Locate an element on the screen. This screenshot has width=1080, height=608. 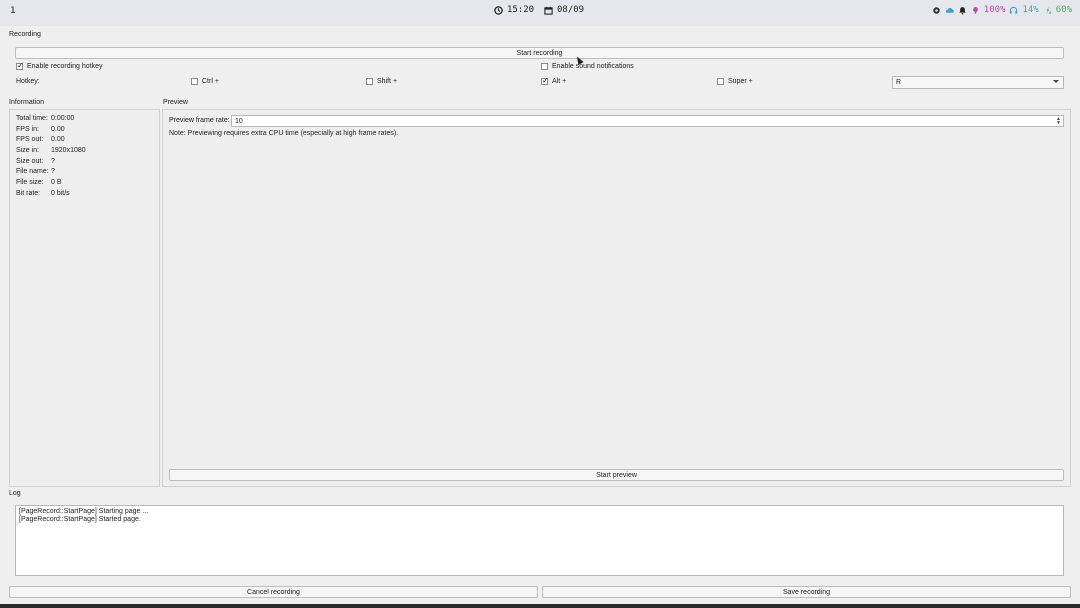
clock-widget: 15:20 is located at coordinates (514, 10).